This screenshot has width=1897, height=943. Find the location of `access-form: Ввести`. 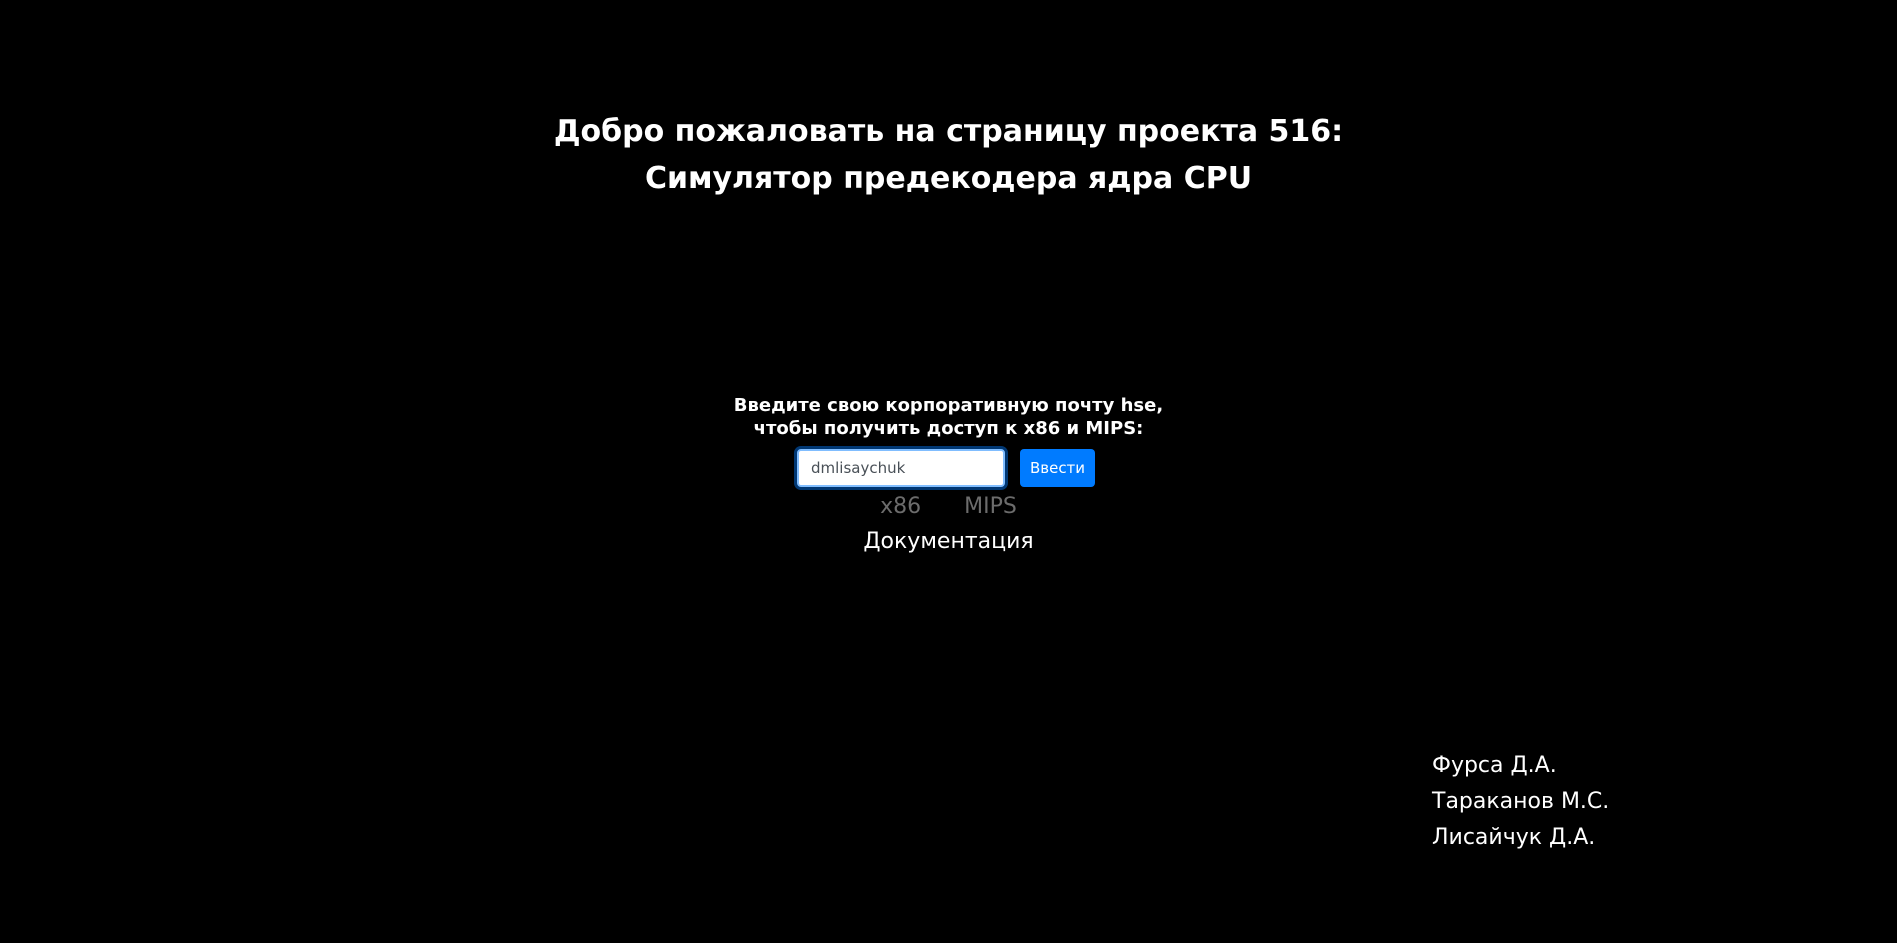

access-form: Ввести is located at coordinates (946, 468).